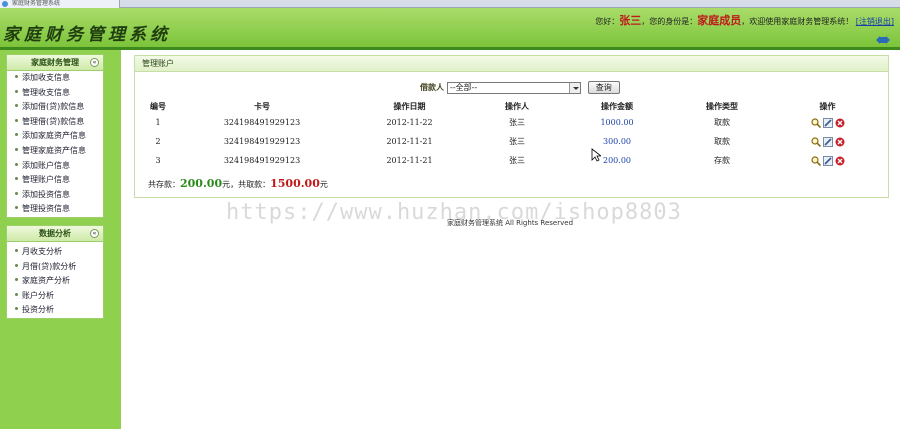  I want to click on cell-date: 2012-11-22, so click(409, 122).